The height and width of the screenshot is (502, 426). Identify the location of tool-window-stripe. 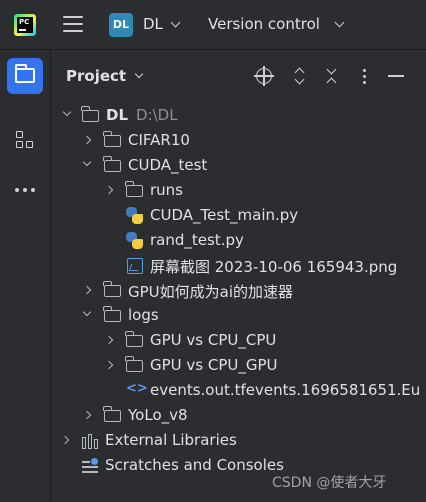
(25, 276).